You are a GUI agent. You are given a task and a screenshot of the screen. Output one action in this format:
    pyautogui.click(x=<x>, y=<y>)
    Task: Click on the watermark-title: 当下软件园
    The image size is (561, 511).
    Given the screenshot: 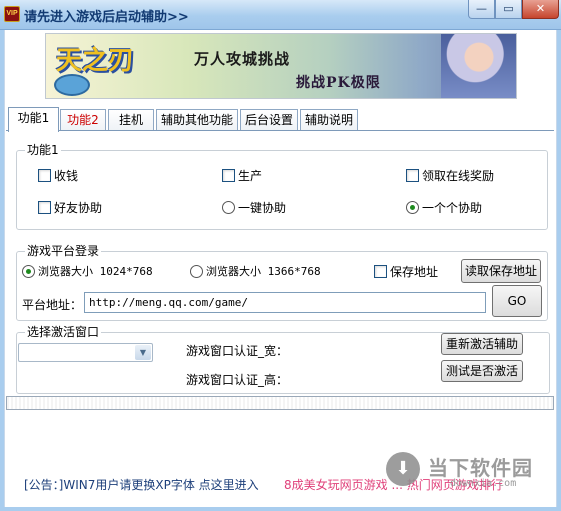 What is the action you would take?
    pyautogui.click(x=480, y=468)
    